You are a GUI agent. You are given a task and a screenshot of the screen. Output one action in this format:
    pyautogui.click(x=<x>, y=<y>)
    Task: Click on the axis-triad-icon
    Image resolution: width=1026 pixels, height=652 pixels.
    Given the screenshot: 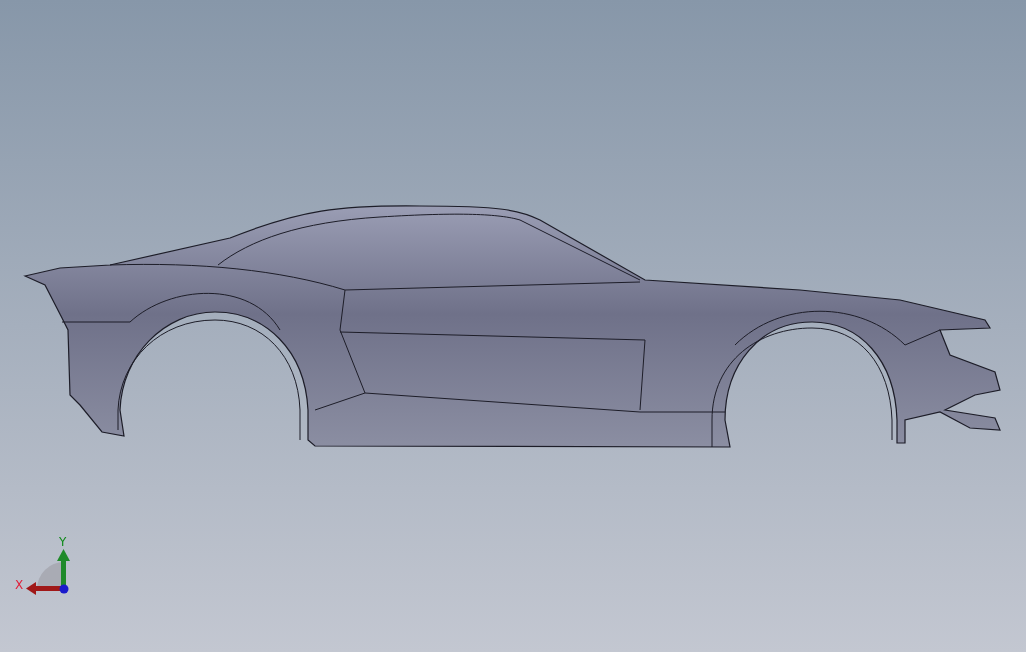 What is the action you would take?
    pyautogui.click(x=48, y=572)
    